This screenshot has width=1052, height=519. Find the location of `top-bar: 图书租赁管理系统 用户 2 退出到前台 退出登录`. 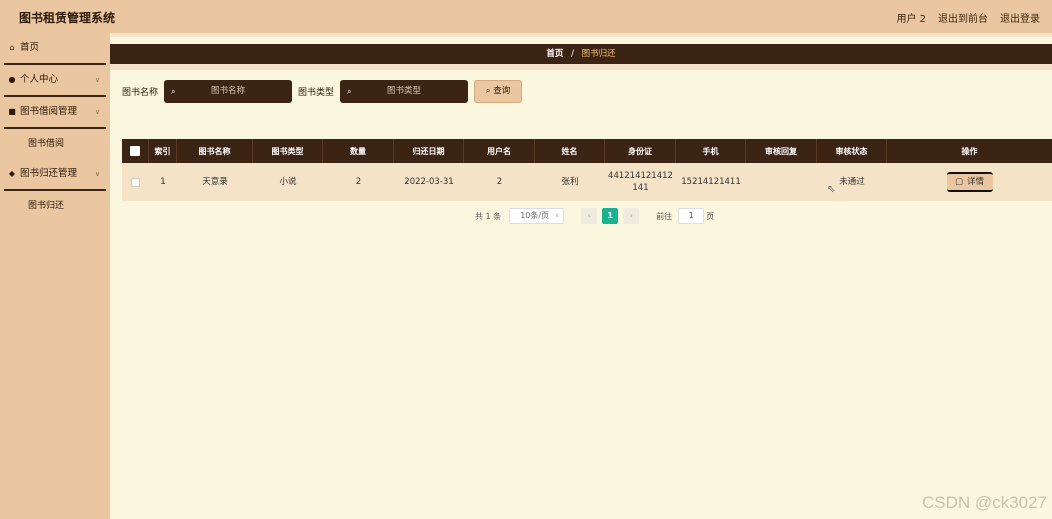

top-bar: 图书租赁管理系统 用户 2 退出到前台 退出登录 is located at coordinates (526, 16).